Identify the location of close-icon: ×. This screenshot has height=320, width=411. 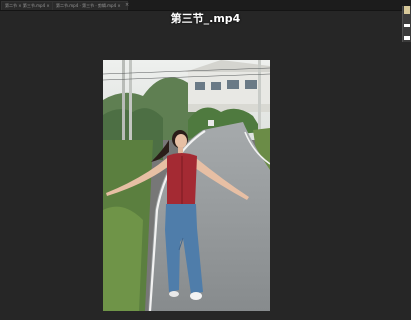
(127, 5).